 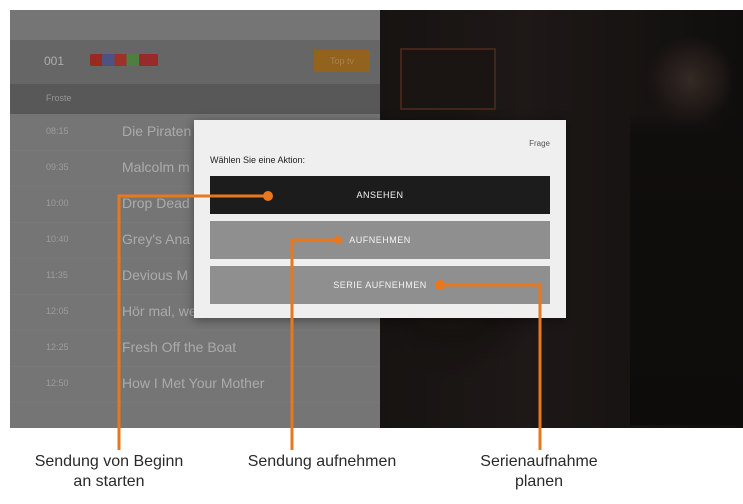 I want to click on record-button: AUFNEHMEN, so click(x=380, y=240).